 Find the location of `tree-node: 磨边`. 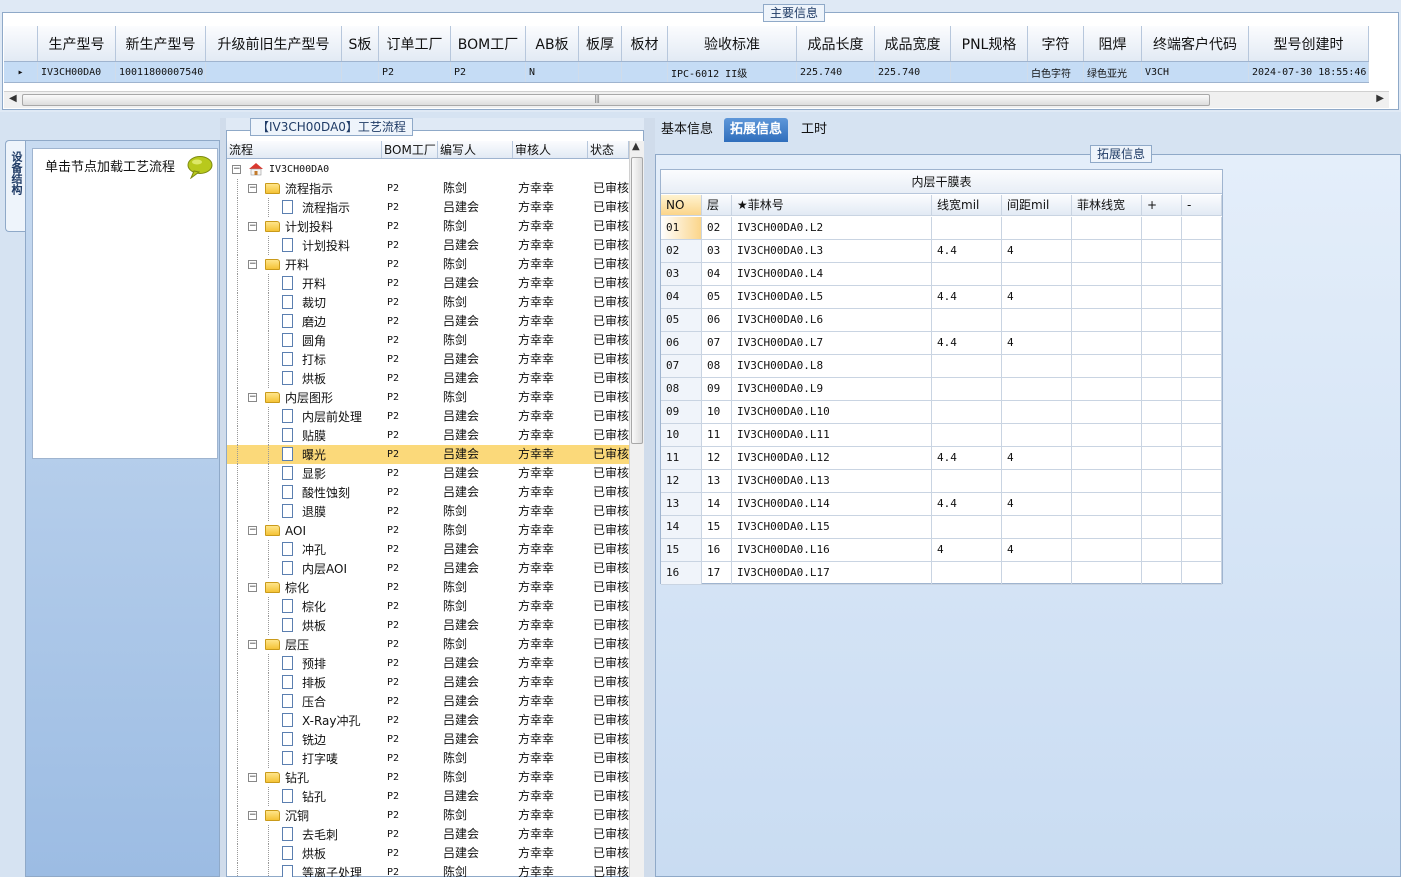

tree-node: 磨边 is located at coordinates (304, 321).